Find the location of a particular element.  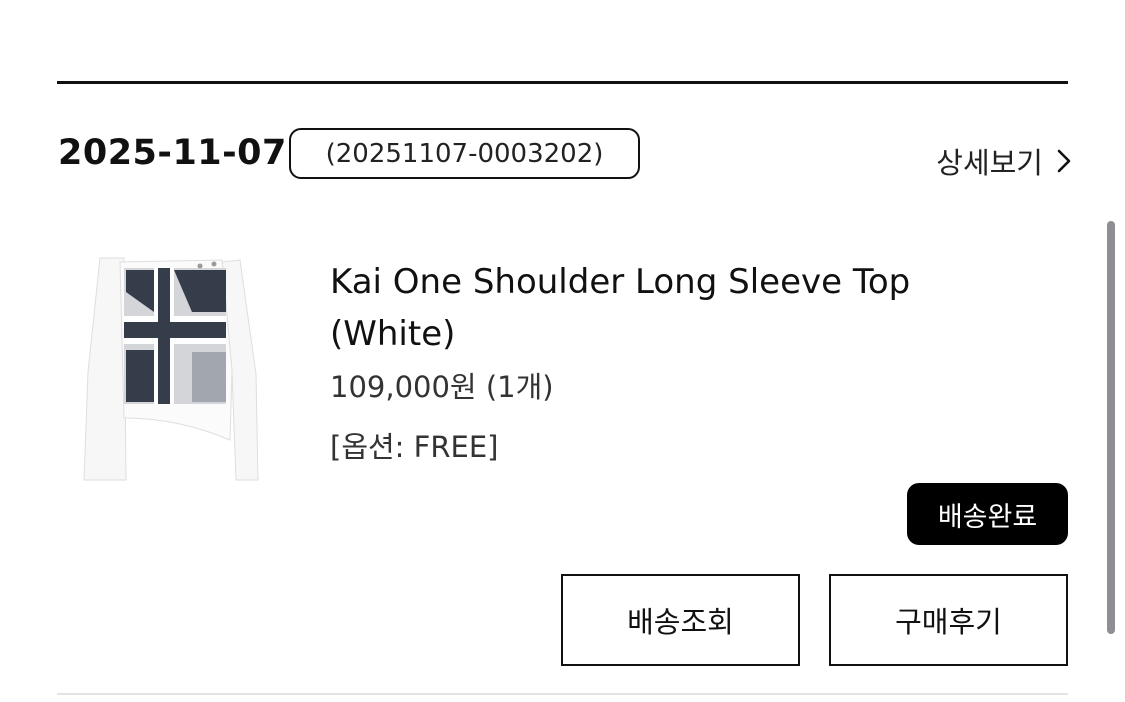

chevron-right-icon is located at coordinates (1064, 161).